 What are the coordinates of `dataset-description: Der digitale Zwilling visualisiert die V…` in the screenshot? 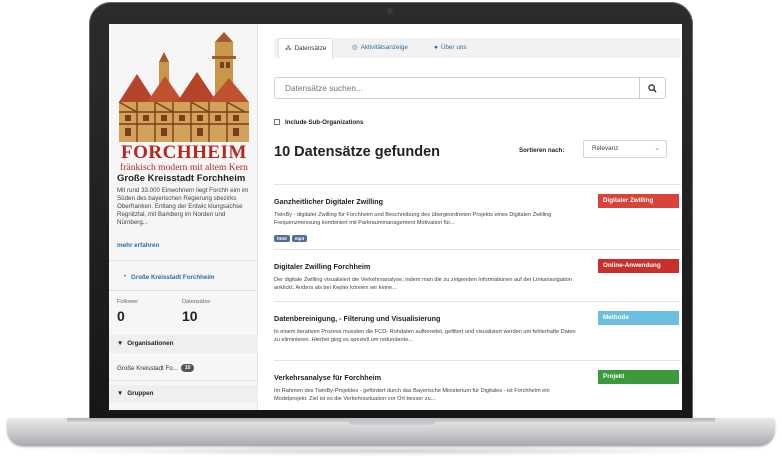 It's located at (423, 284).